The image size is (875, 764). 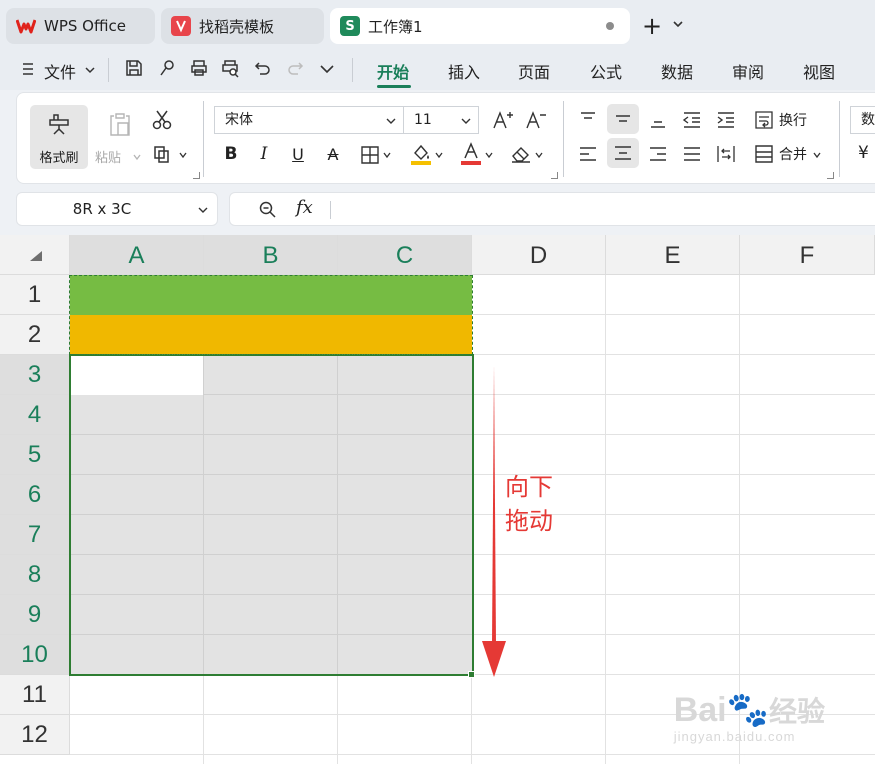 I want to click on decrease-indent-icon, so click(x=692, y=120).